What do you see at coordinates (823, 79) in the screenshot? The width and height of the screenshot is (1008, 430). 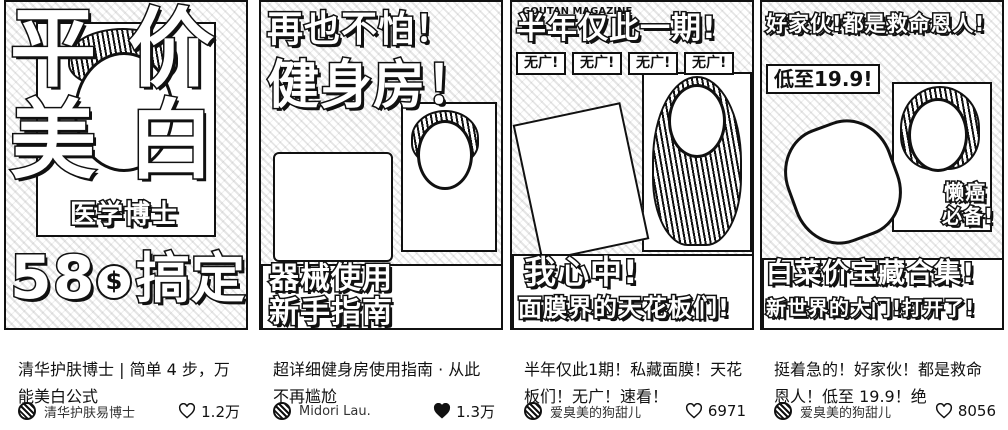 I see `cover-price-tag: 低至19.9!` at bounding box center [823, 79].